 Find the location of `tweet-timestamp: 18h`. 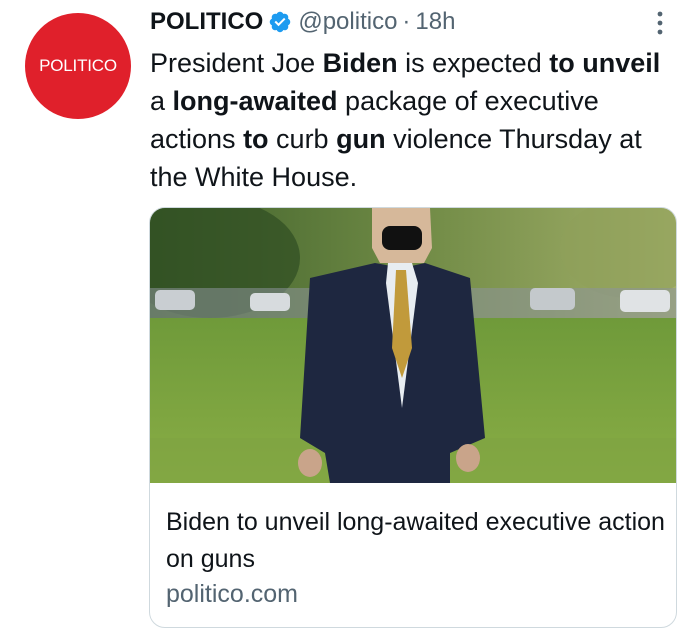

tweet-timestamp: 18h is located at coordinates (435, 22).